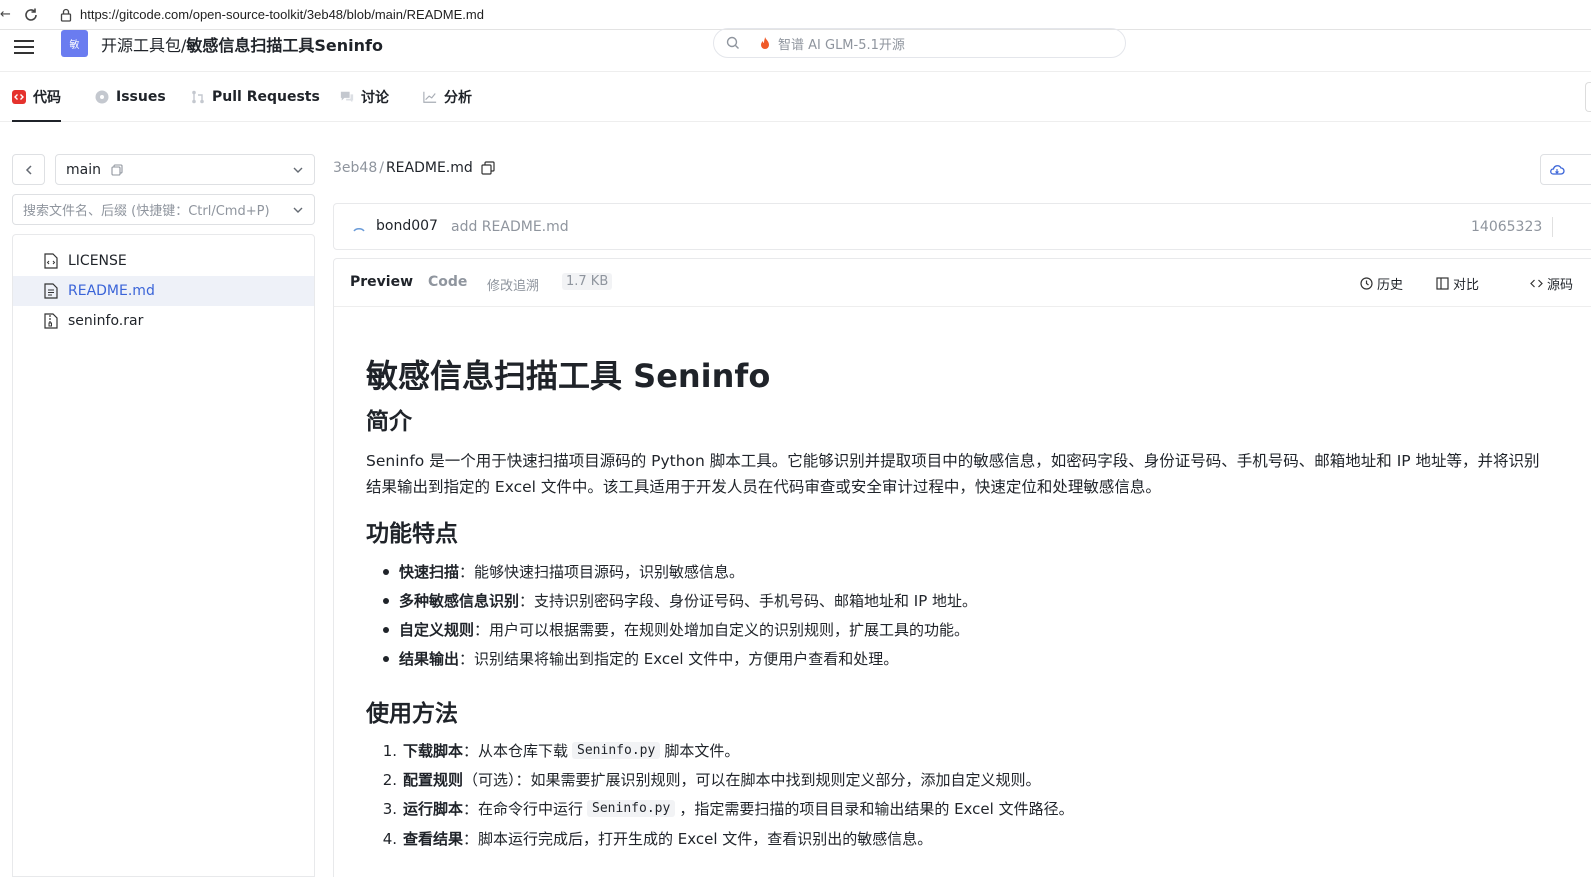  I want to click on archive-file-icon, so click(51, 321).